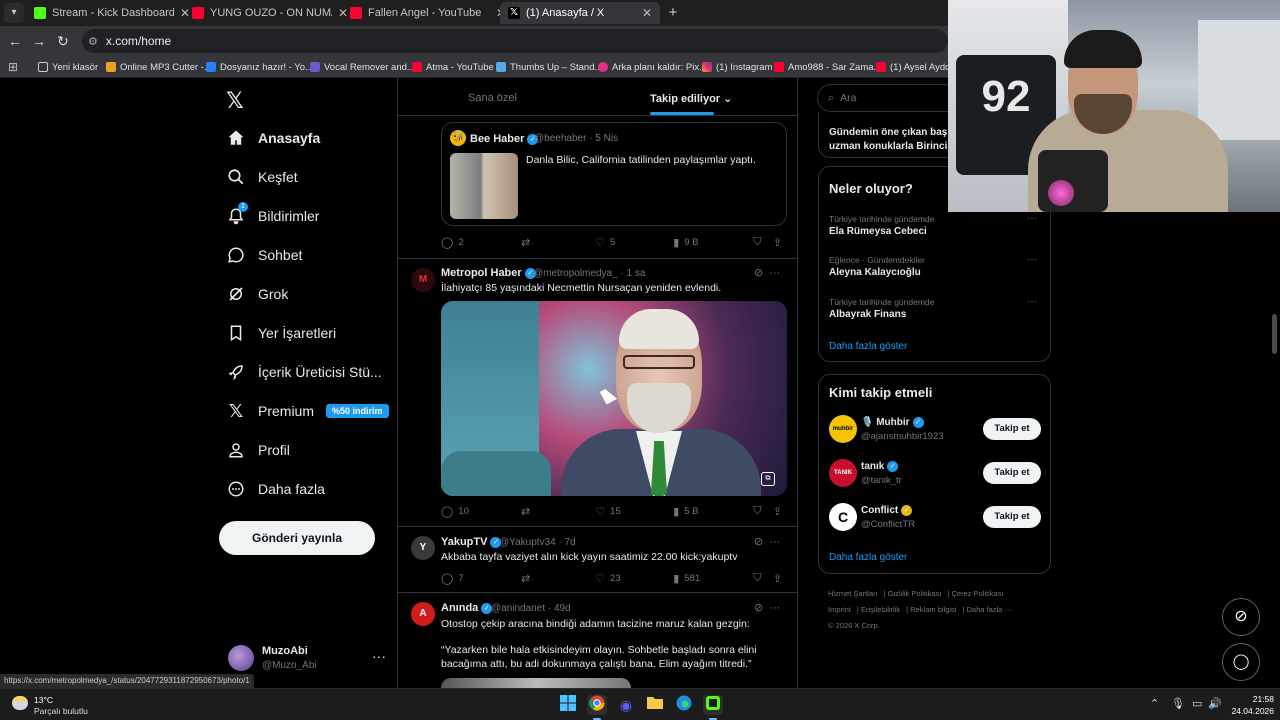  I want to click on reply-button: ◯ 2, so click(481, 242).